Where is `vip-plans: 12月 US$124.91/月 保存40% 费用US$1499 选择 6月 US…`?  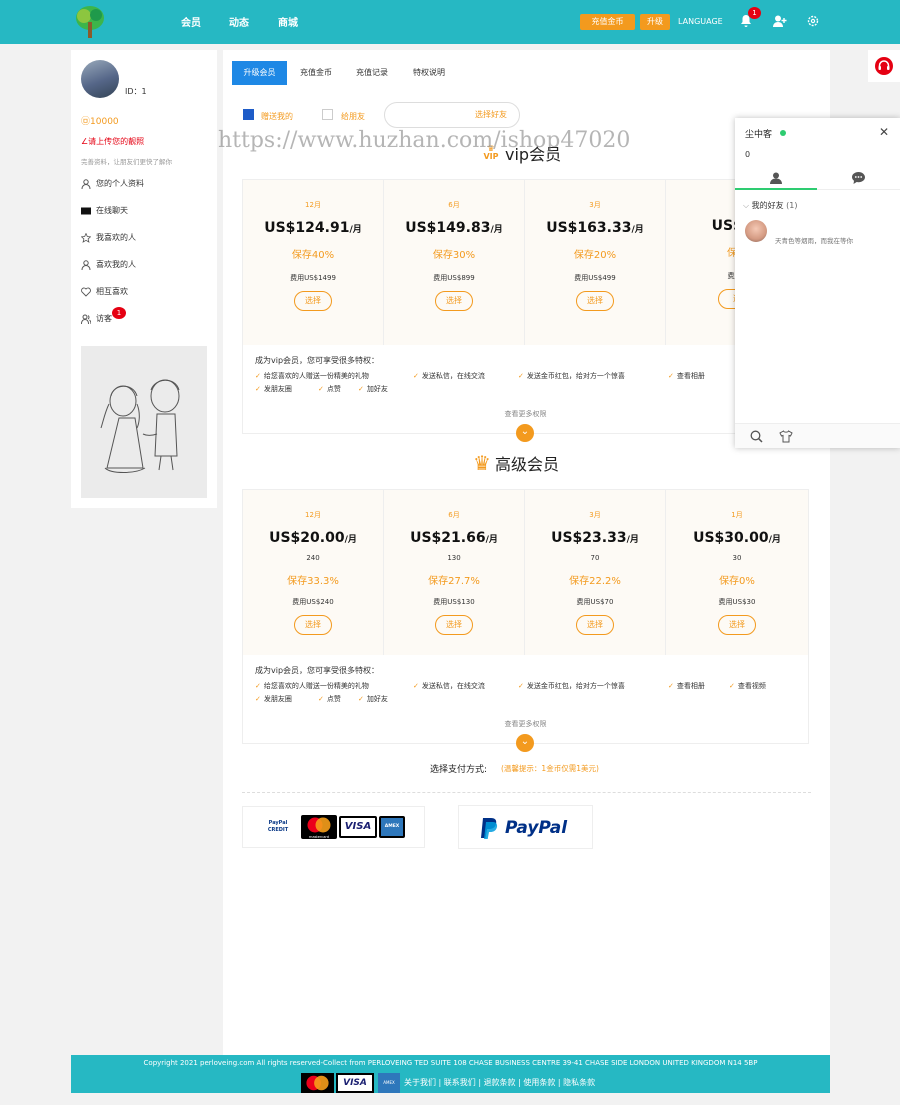
vip-plans: 12月 US$124.91/月 保存40% 费用US$1499 选择 6月 US… is located at coordinates (525, 310).